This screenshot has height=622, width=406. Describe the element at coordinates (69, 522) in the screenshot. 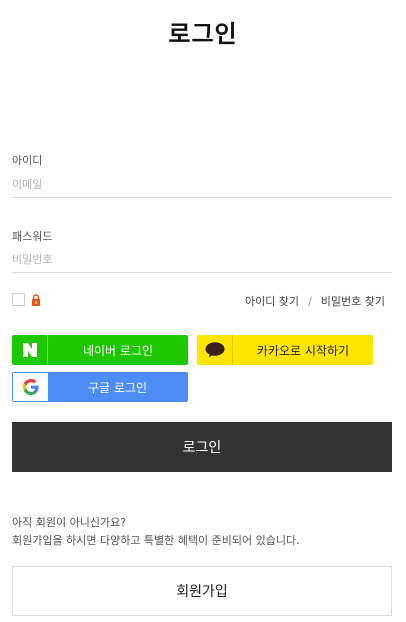

I see `signup-question: 아직 회원이 아니신가요?` at that location.